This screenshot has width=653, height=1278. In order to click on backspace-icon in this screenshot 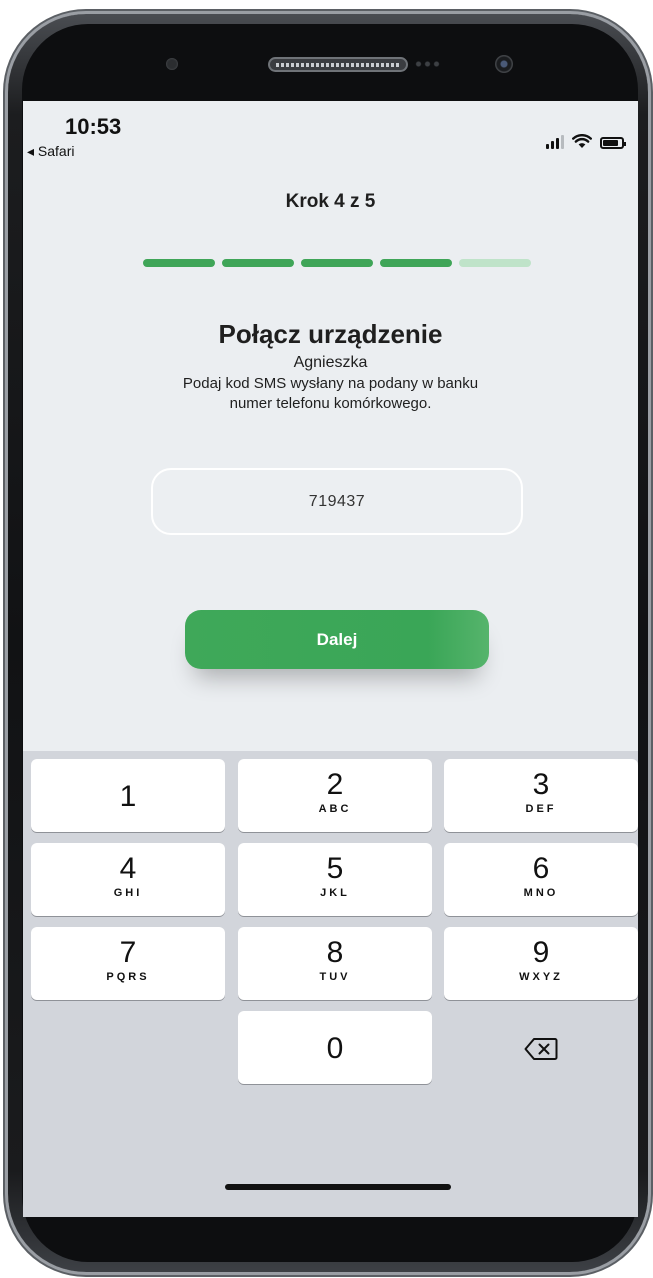, I will do `click(541, 1049)`.